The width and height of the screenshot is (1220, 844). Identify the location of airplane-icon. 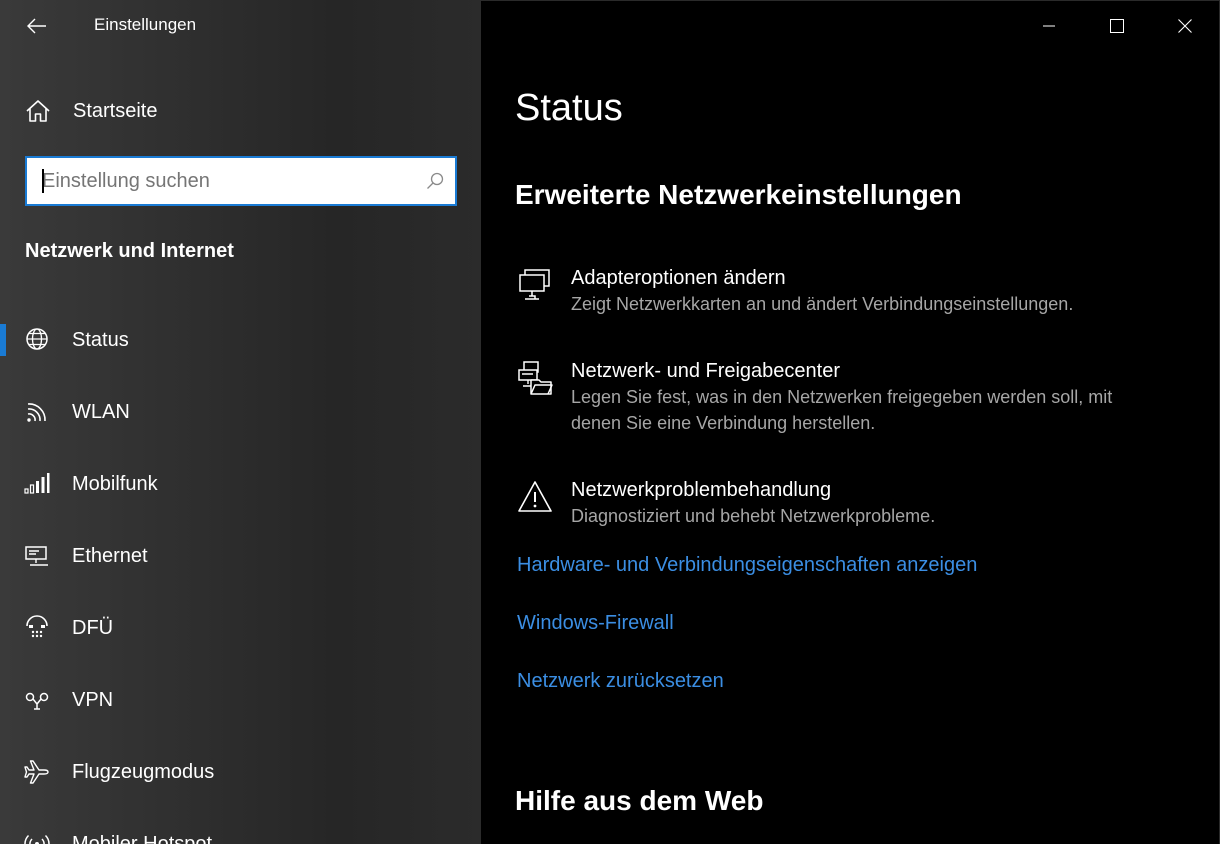
(37, 772).